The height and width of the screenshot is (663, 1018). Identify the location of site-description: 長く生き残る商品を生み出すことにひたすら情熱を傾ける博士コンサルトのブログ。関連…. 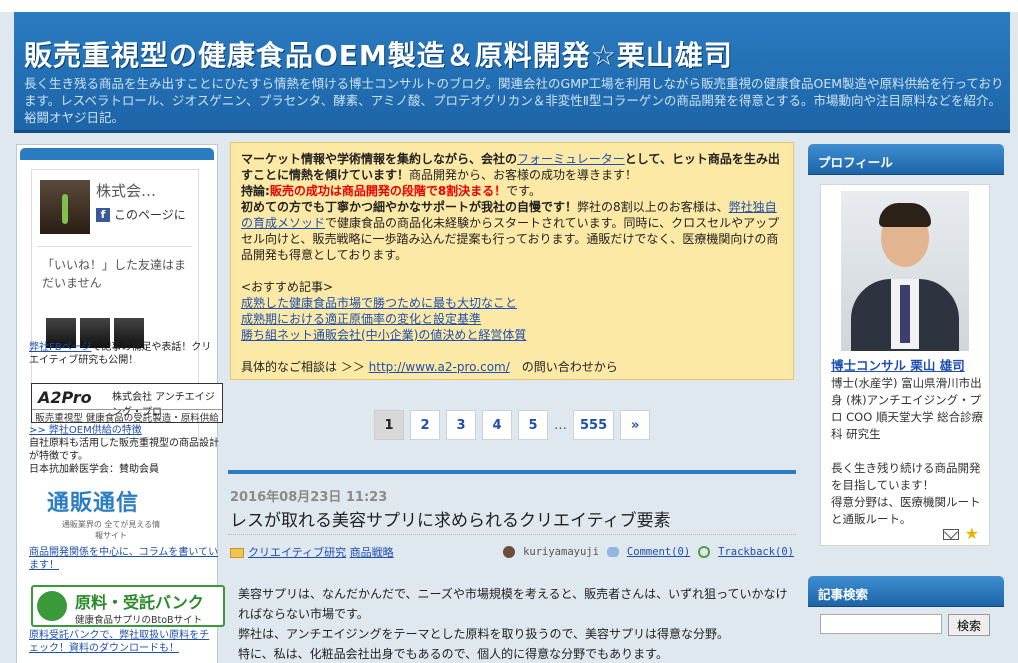
(514, 100).